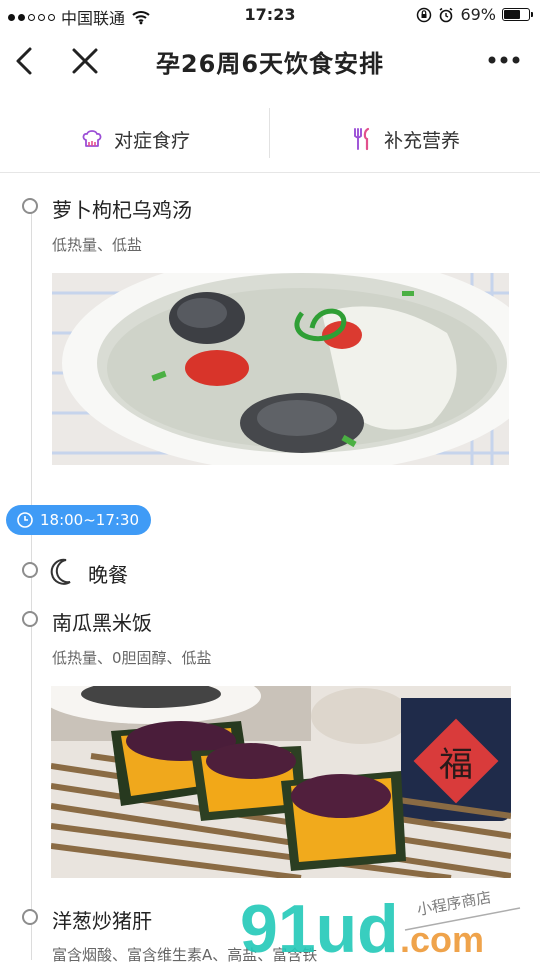  What do you see at coordinates (108, 575) in the screenshot?
I see `meal-heading-dinner: 晚餐` at bounding box center [108, 575].